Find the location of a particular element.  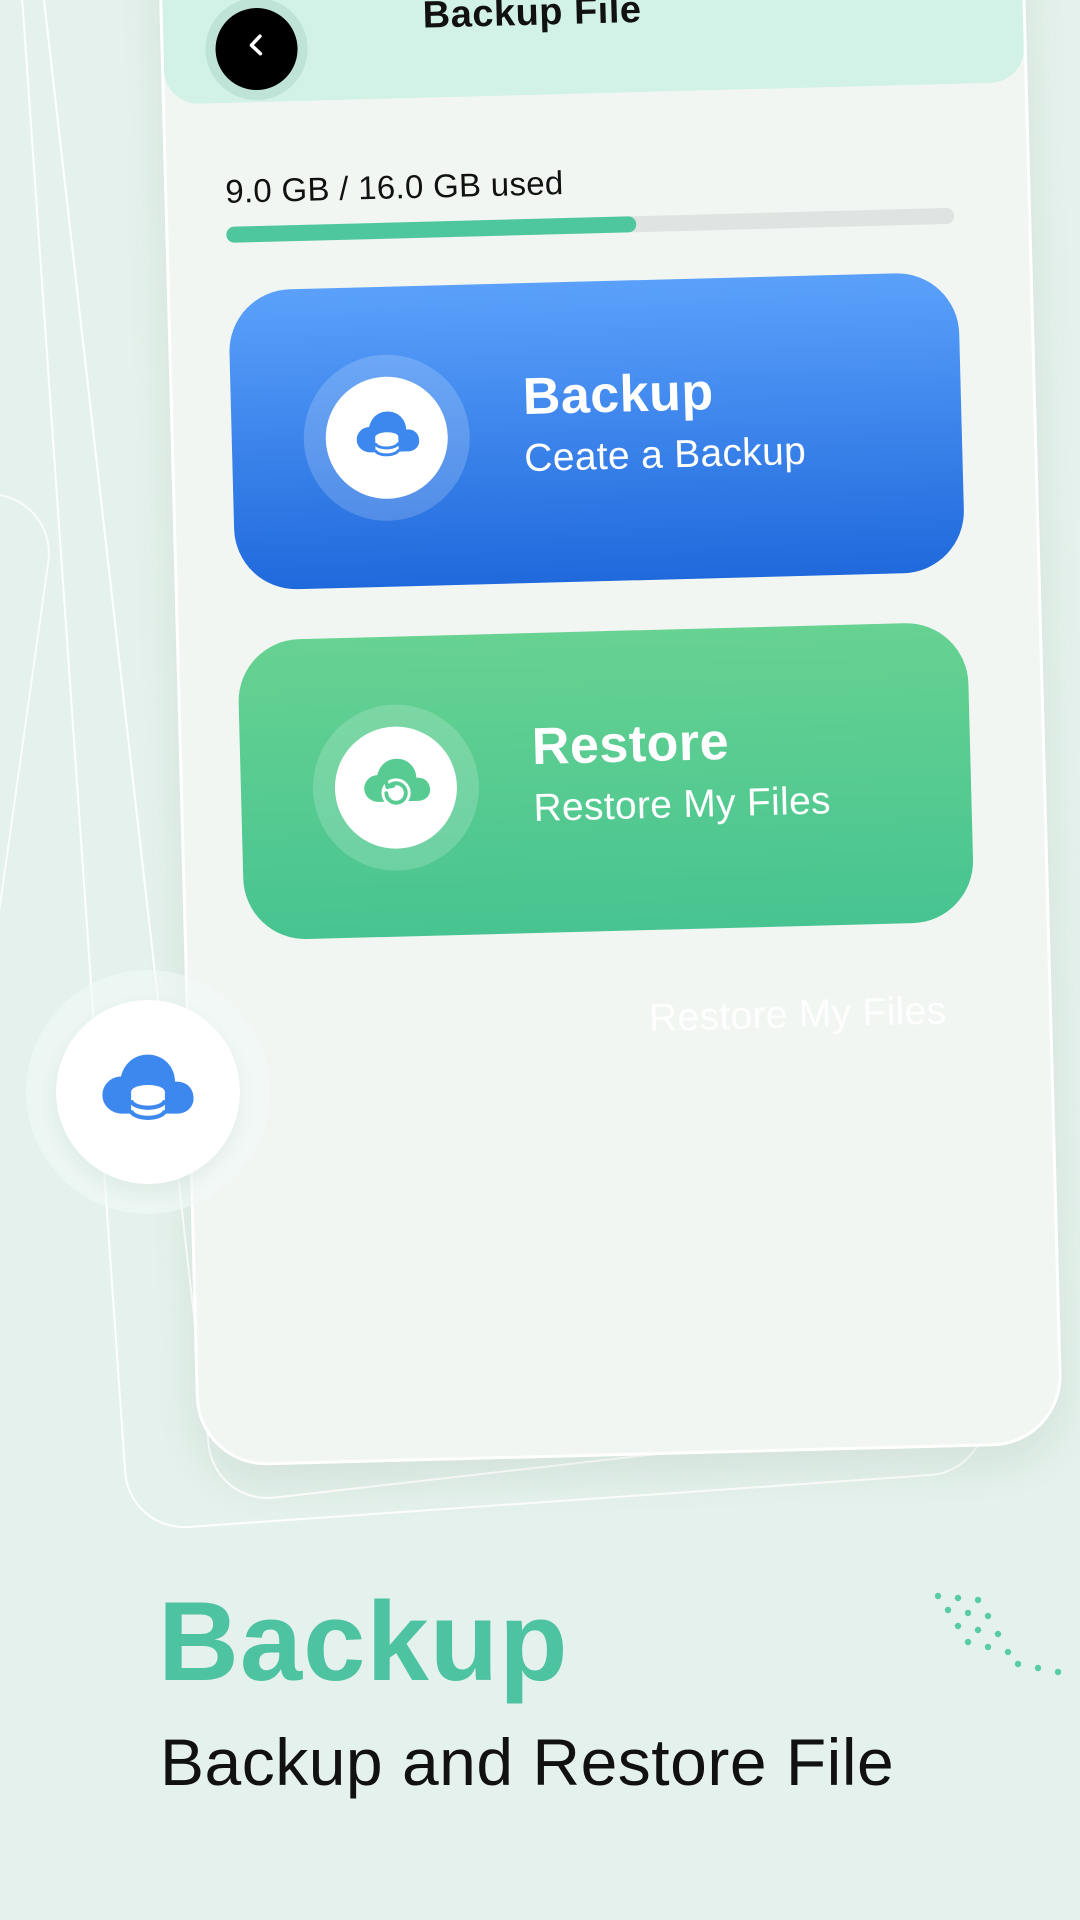

backup-card-title: Backup is located at coordinates (618, 395).